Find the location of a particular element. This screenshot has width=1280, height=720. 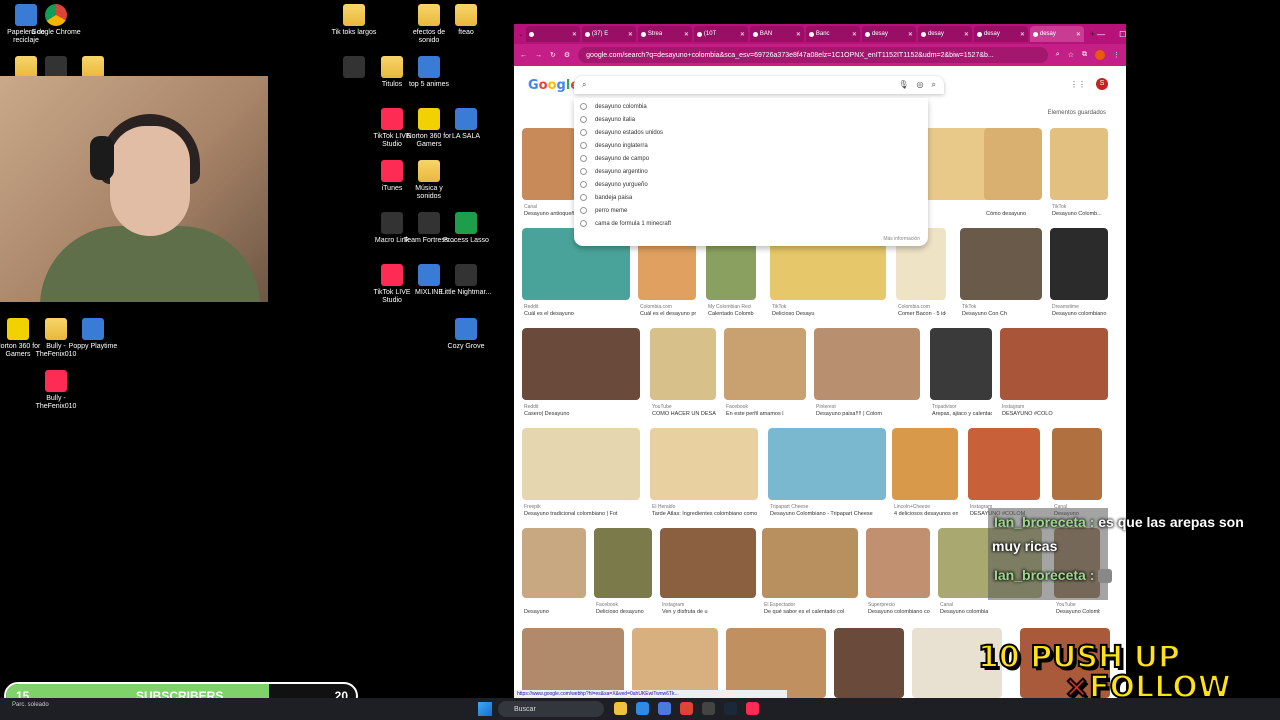

browser-tab: BAN ✕ is located at coordinates (776, 34).